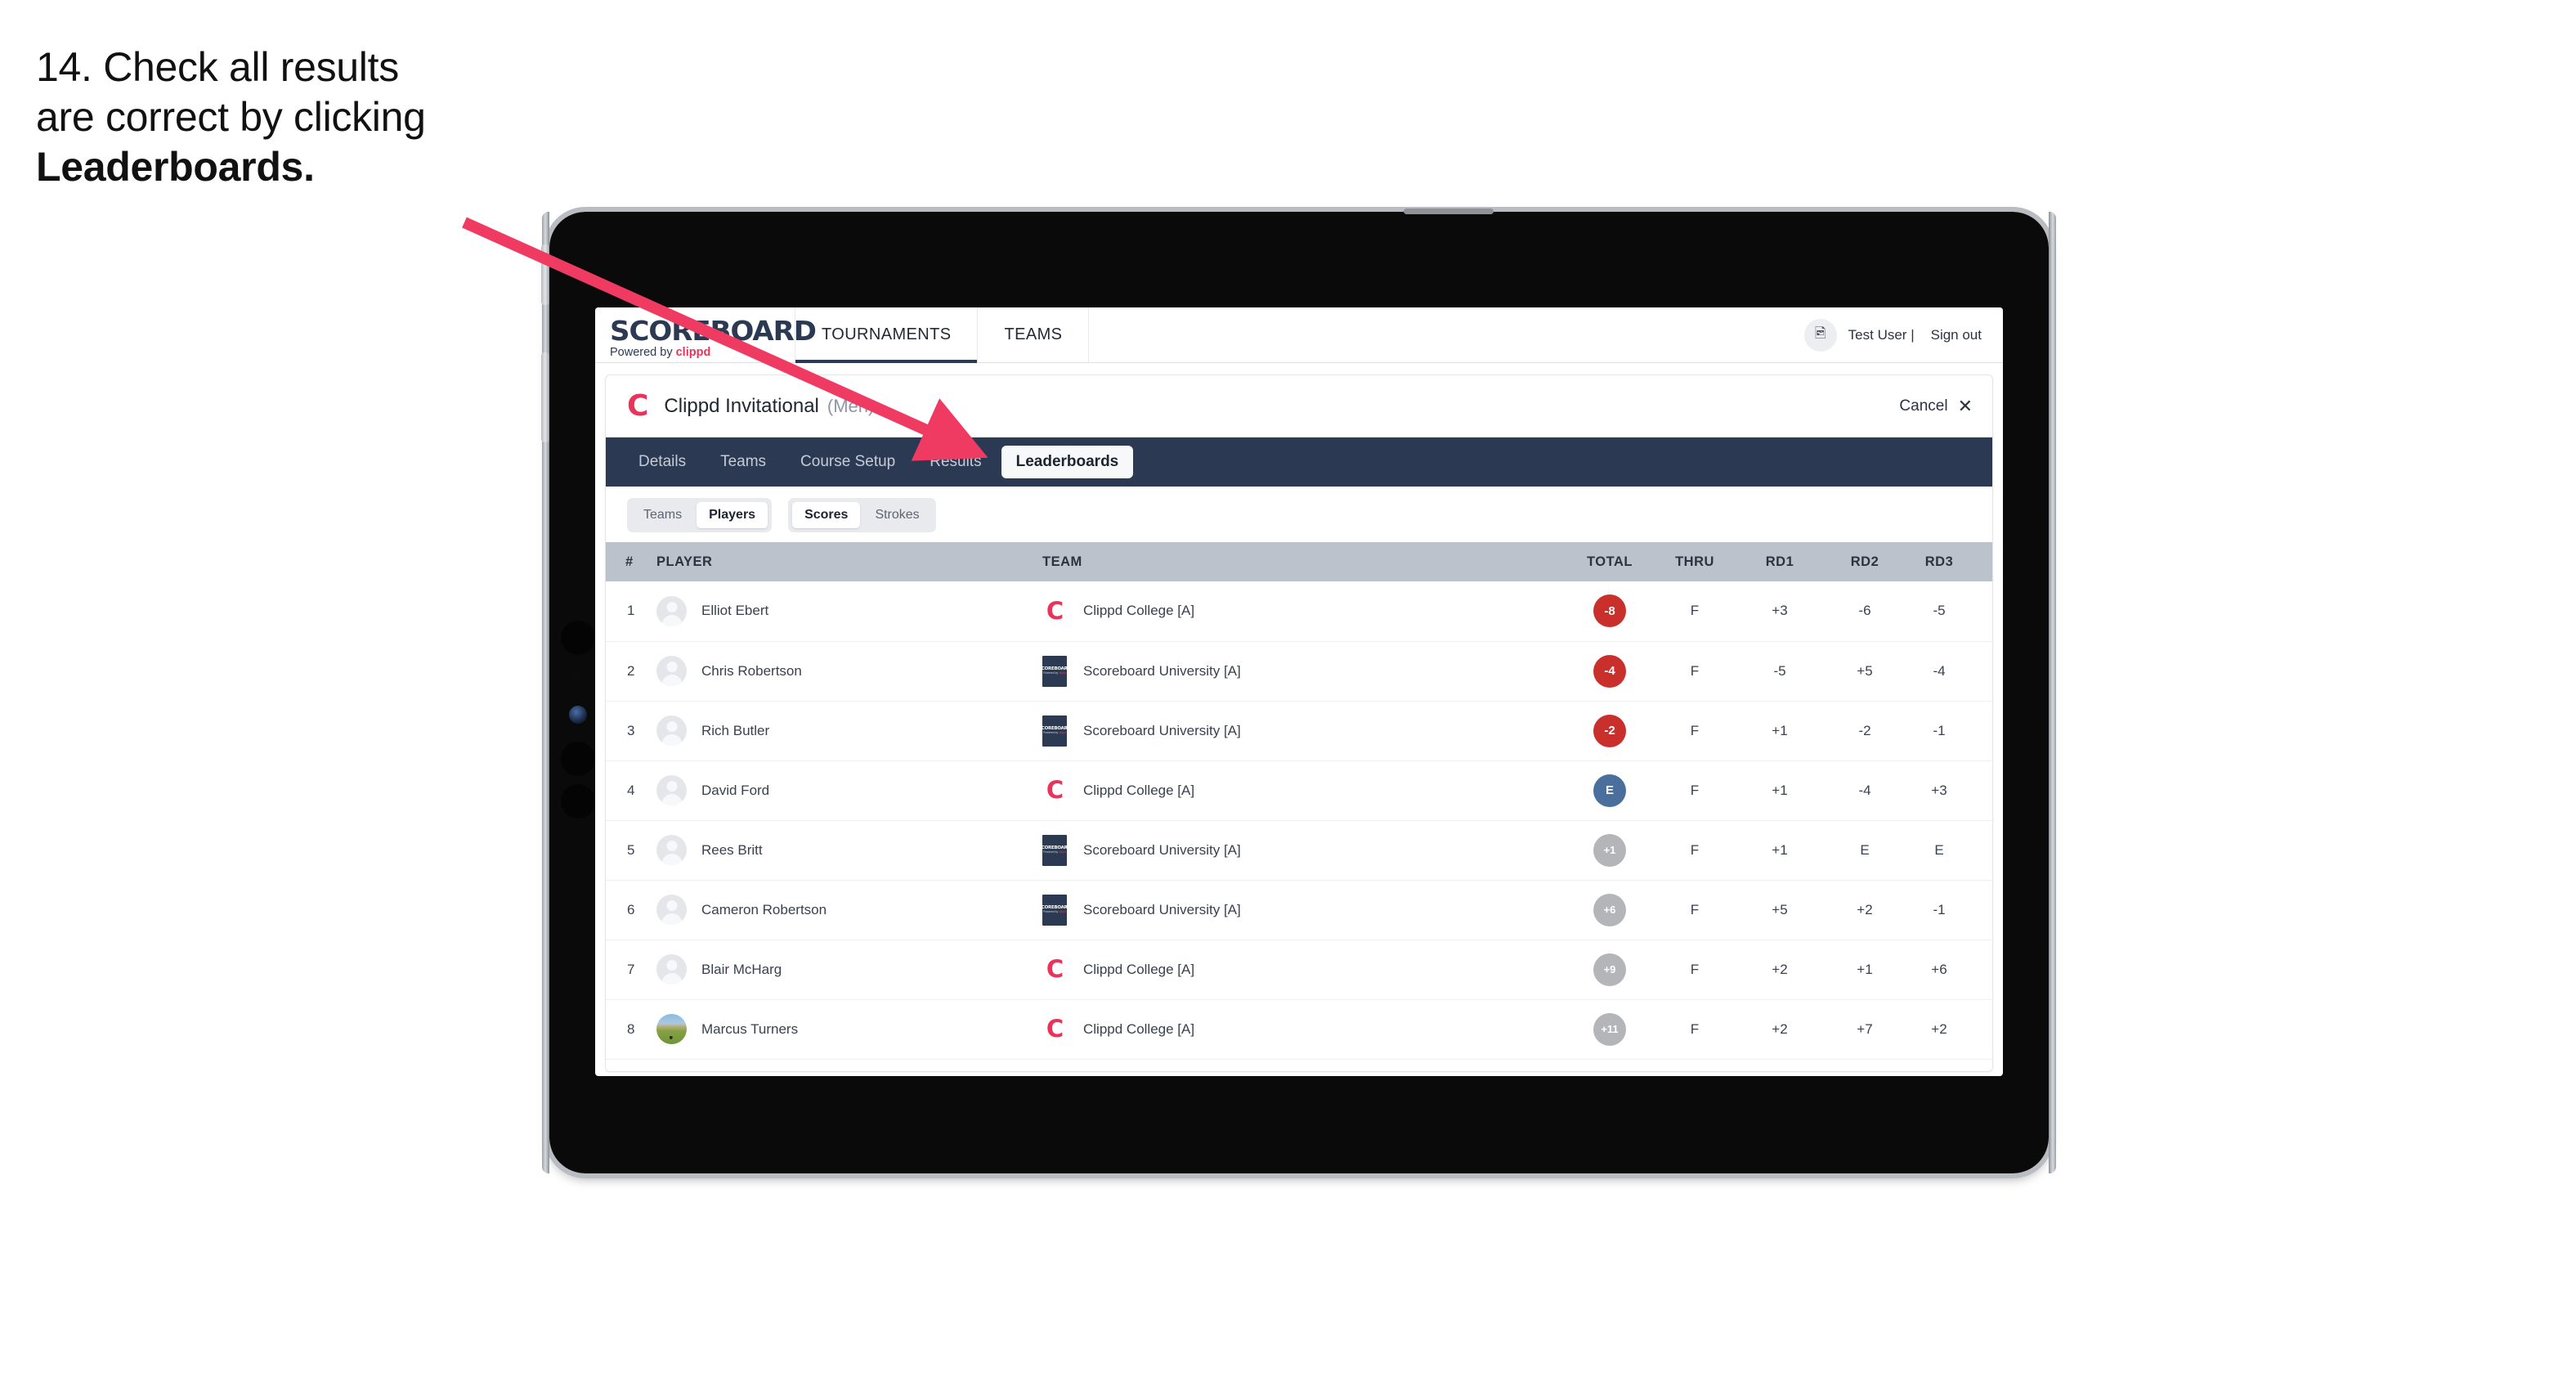  Describe the element at coordinates (1882, 334) in the screenshot. I see `user-name-label: Test User |` at that location.